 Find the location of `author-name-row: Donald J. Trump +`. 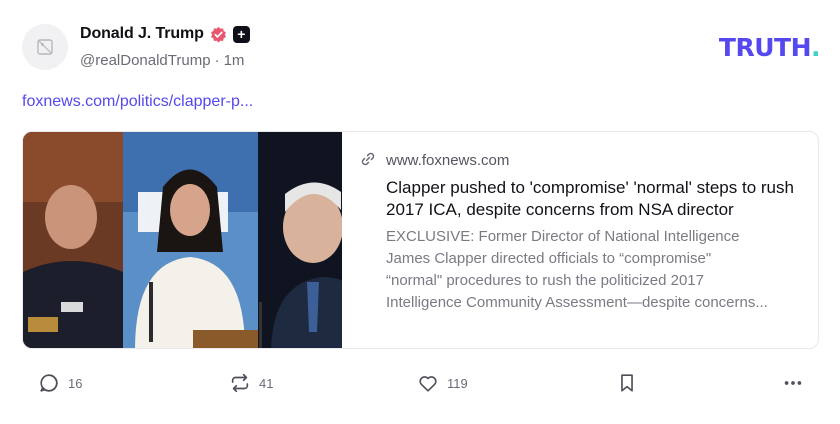

author-name-row: Donald J. Trump + is located at coordinates (165, 34).